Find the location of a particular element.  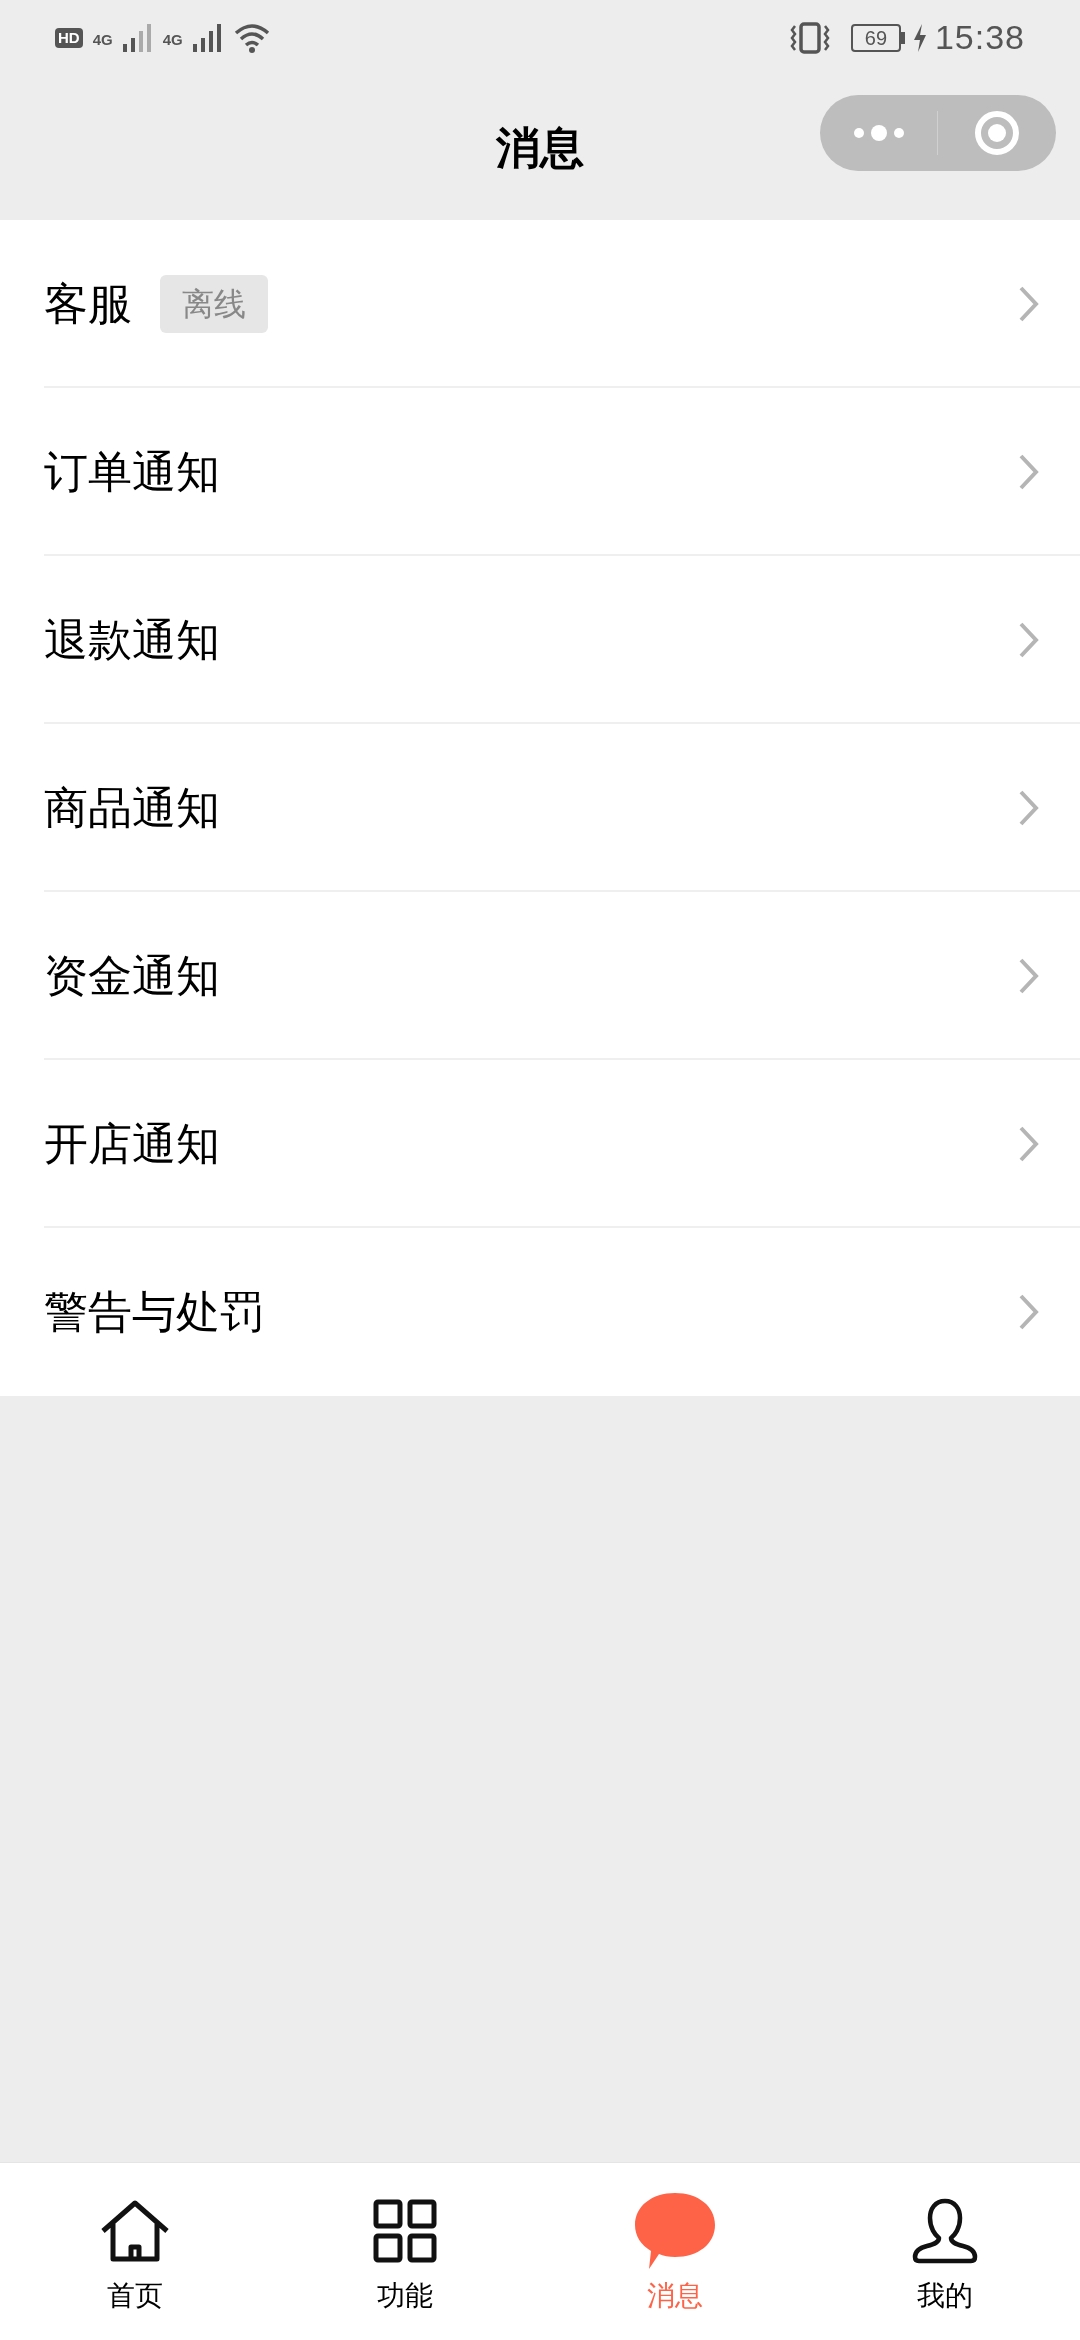

category-label: 订单通知 is located at coordinates (132, 472).